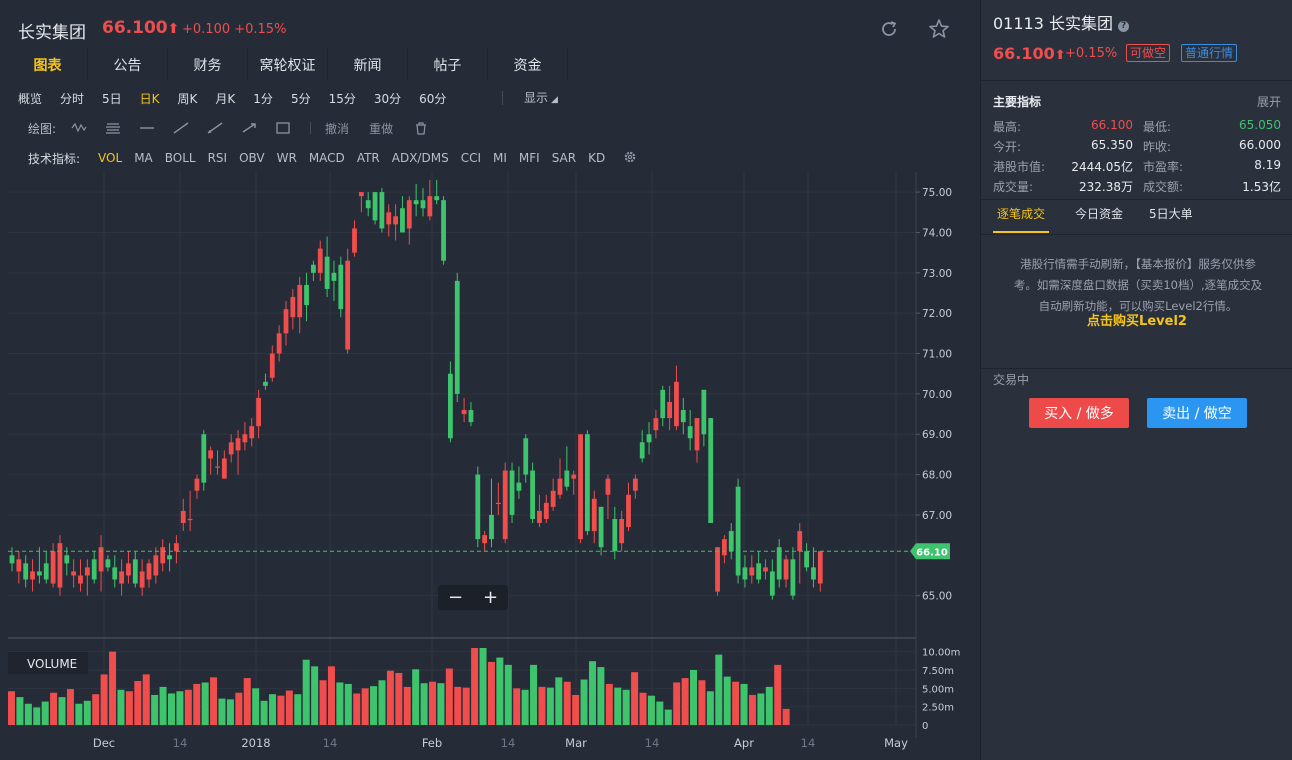 The image size is (1292, 760). I want to click on wave-tool-icon, so click(79, 128).